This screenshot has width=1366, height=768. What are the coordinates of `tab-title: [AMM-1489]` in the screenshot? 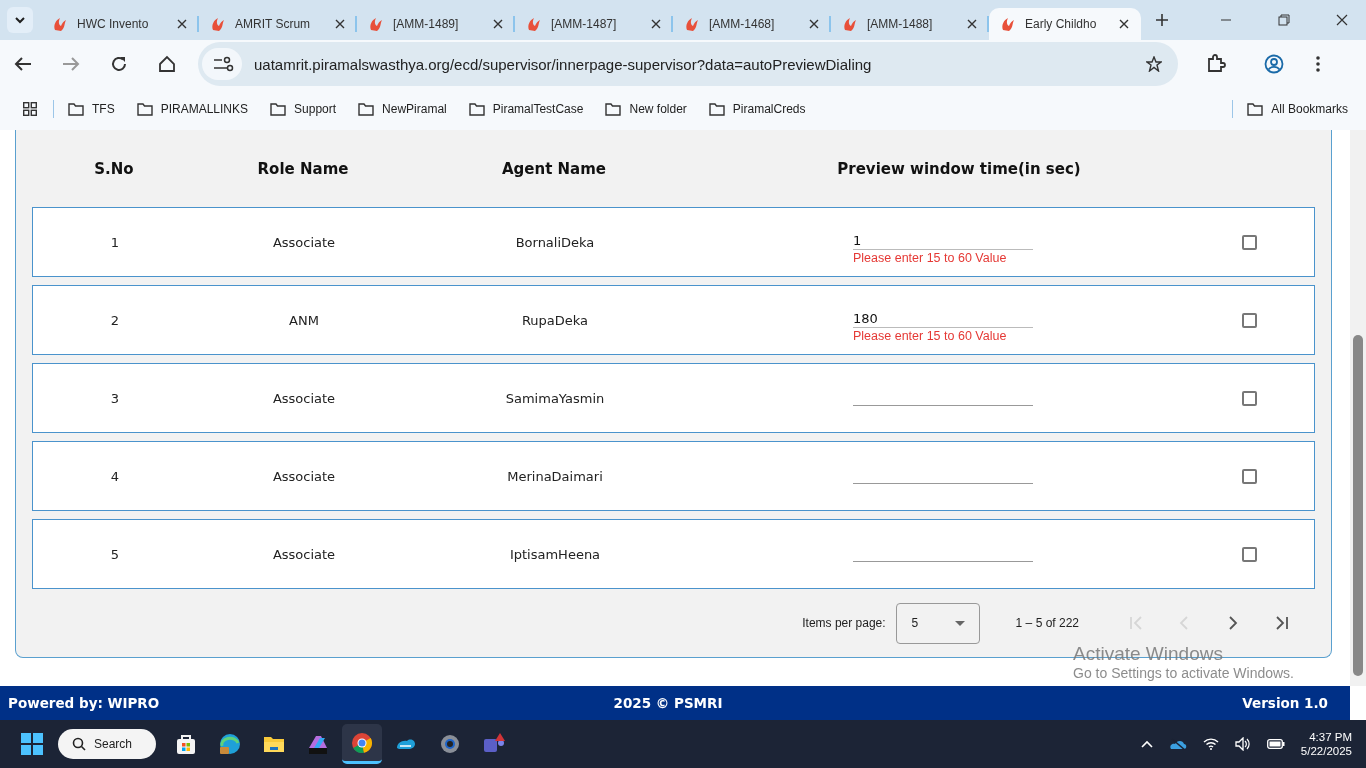 It's located at (426, 24).